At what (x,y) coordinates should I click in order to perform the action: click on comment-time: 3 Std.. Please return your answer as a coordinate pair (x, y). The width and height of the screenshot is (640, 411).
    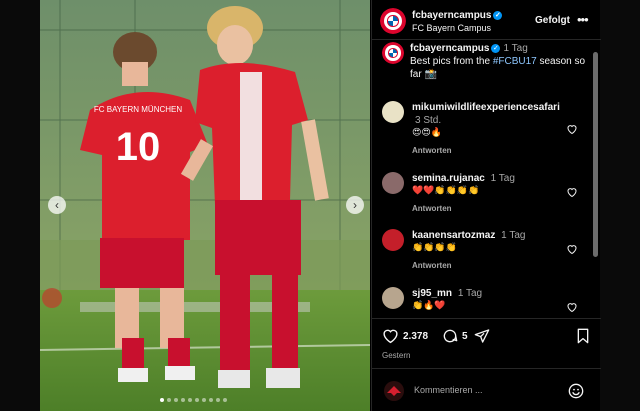
    Looking at the image, I should click on (428, 120).